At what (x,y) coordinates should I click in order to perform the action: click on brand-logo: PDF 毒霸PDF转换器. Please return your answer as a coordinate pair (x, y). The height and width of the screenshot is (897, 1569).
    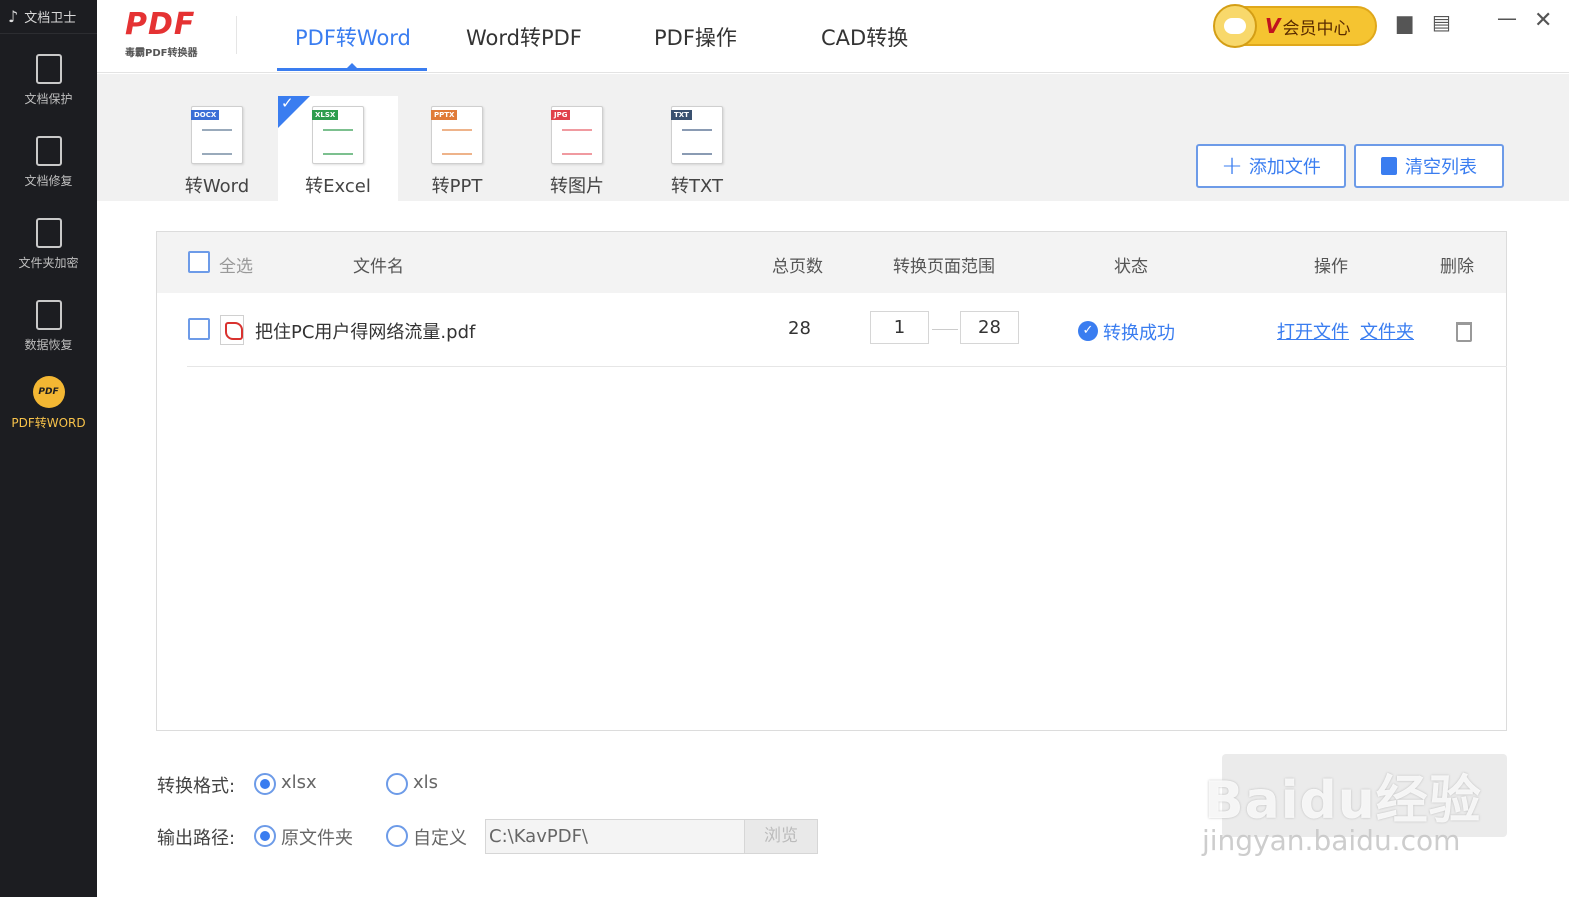
    Looking at the image, I should click on (175, 35).